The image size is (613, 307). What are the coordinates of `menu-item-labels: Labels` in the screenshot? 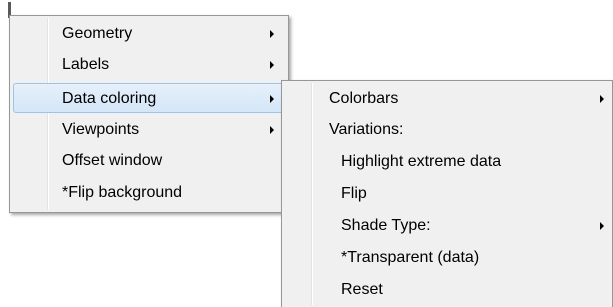 It's located at (149, 65).